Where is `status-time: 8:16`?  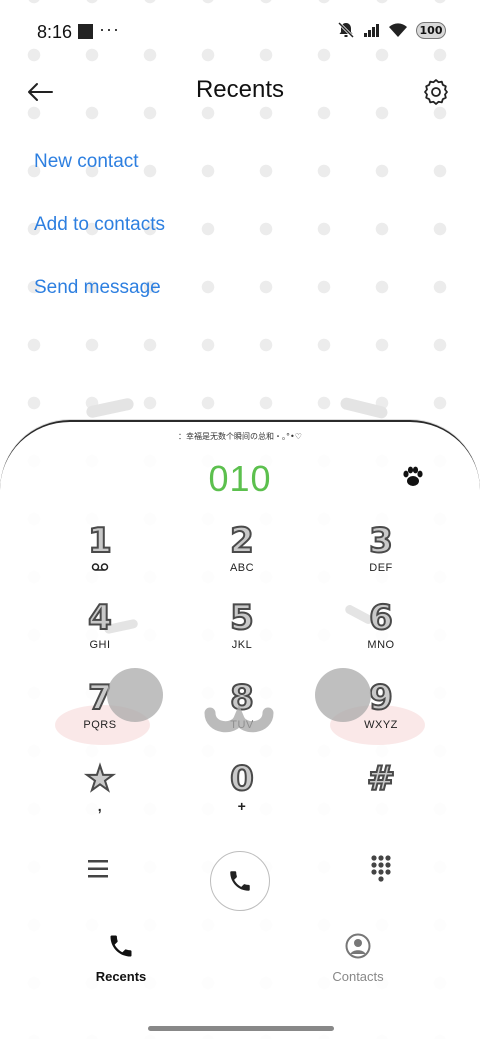
status-time: 8:16 is located at coordinates (55, 32).